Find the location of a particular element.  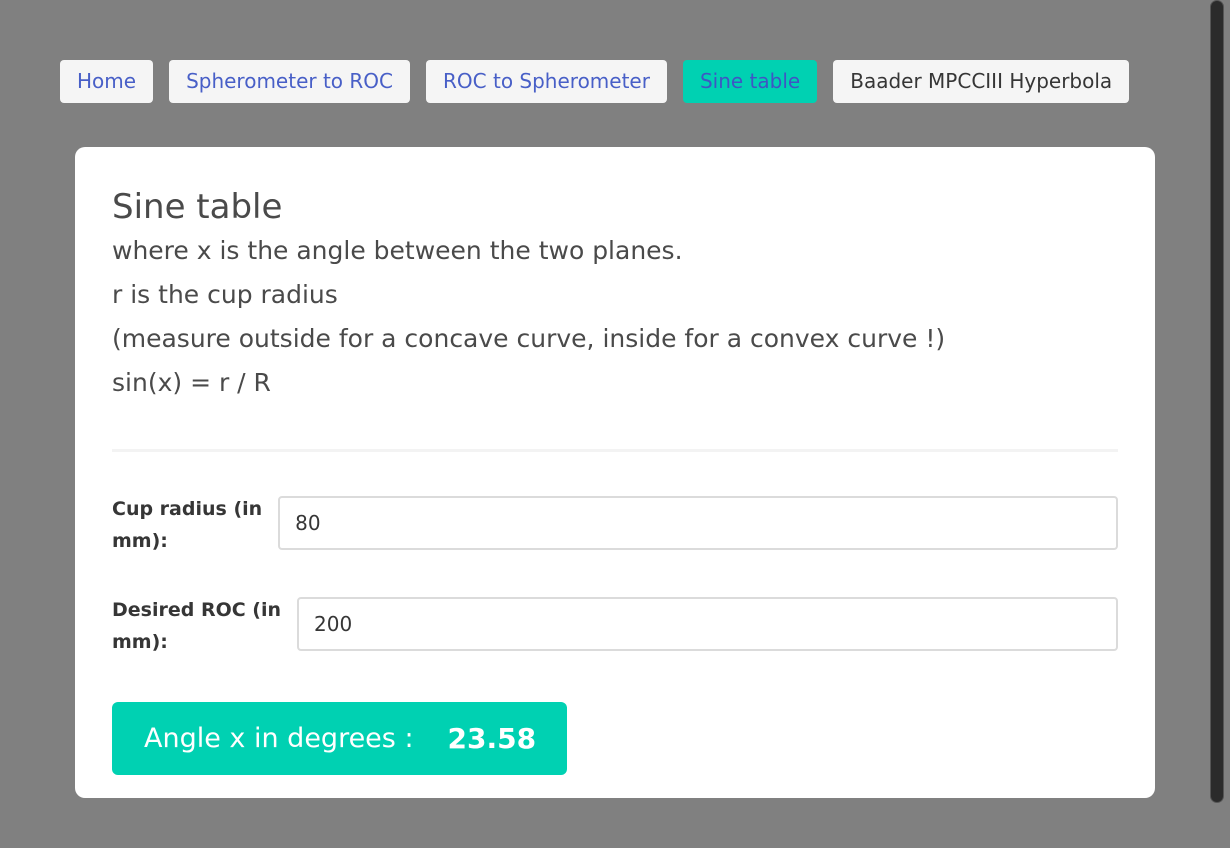

desired-roc-input is located at coordinates (707, 624).